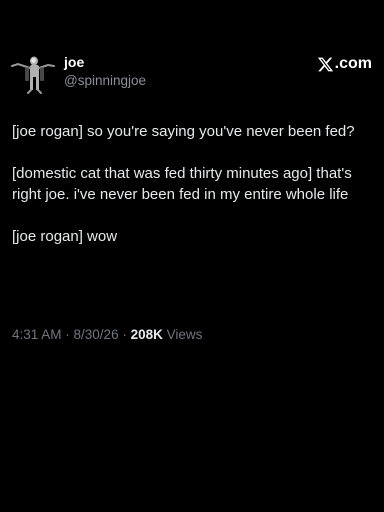 The height and width of the screenshot is (512, 384). I want to click on tweet-time: 4:31 AM, so click(37, 334).